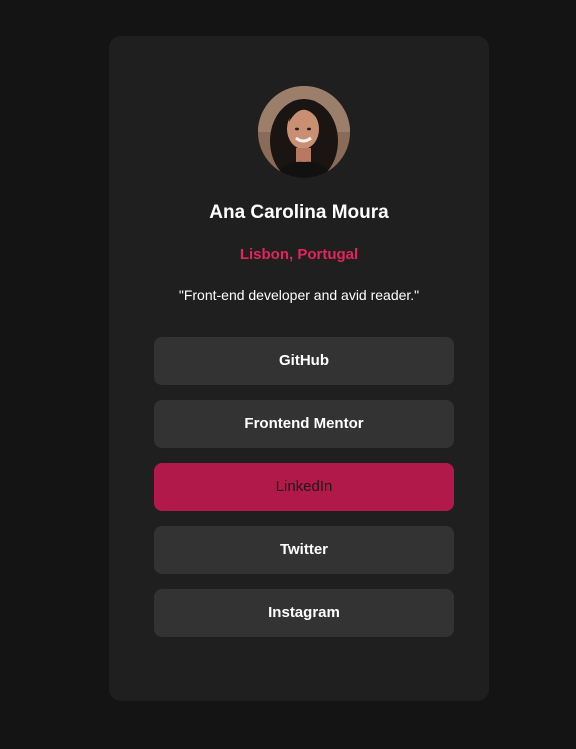  I want to click on linkedin-link-button: LinkedIn, so click(304, 487).